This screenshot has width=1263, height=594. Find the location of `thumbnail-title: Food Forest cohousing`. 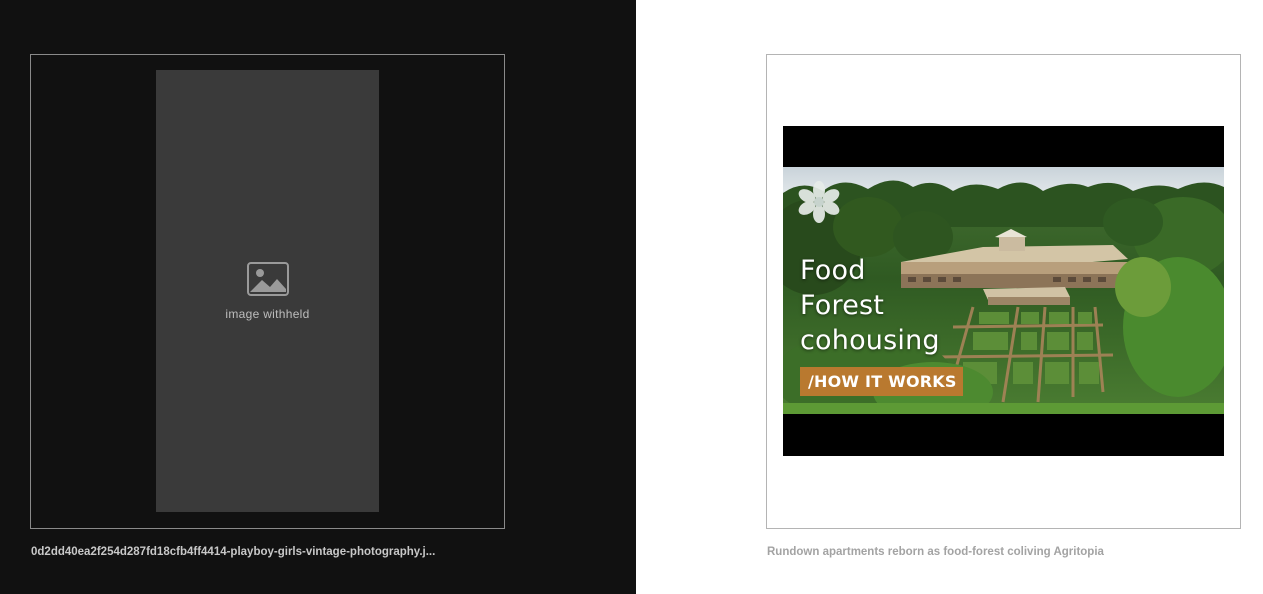

thumbnail-title: Food Forest cohousing is located at coordinates (870, 305).